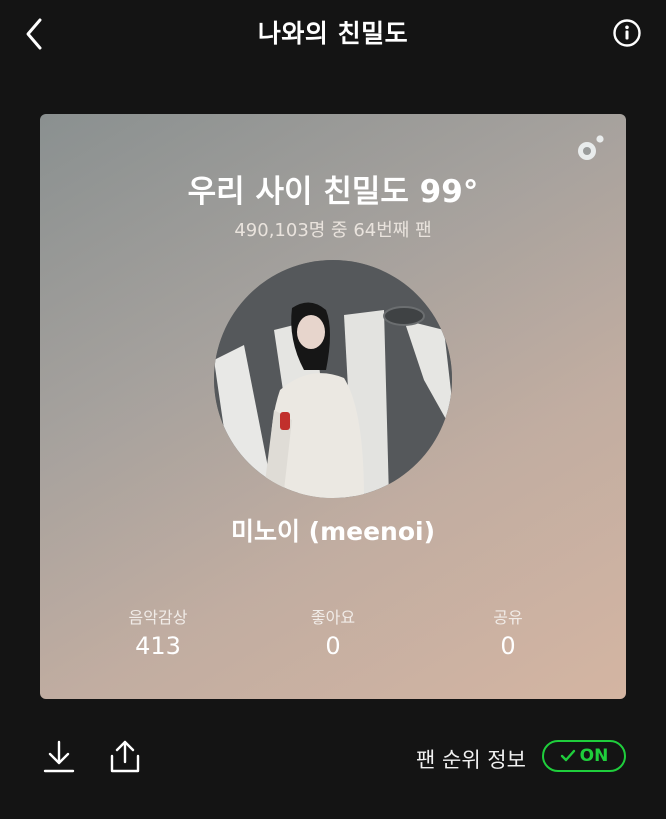 This screenshot has height=819, width=666. I want to click on share-icon, so click(125, 756).